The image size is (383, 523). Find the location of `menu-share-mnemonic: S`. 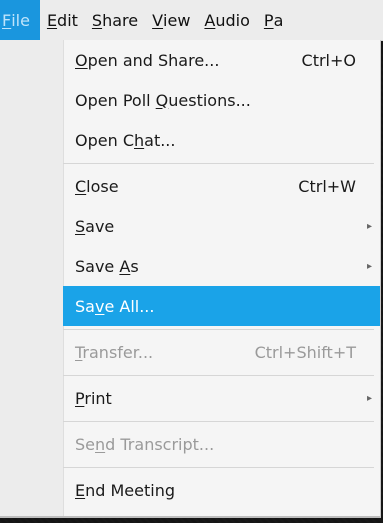

menu-share-mnemonic: S is located at coordinates (97, 20).